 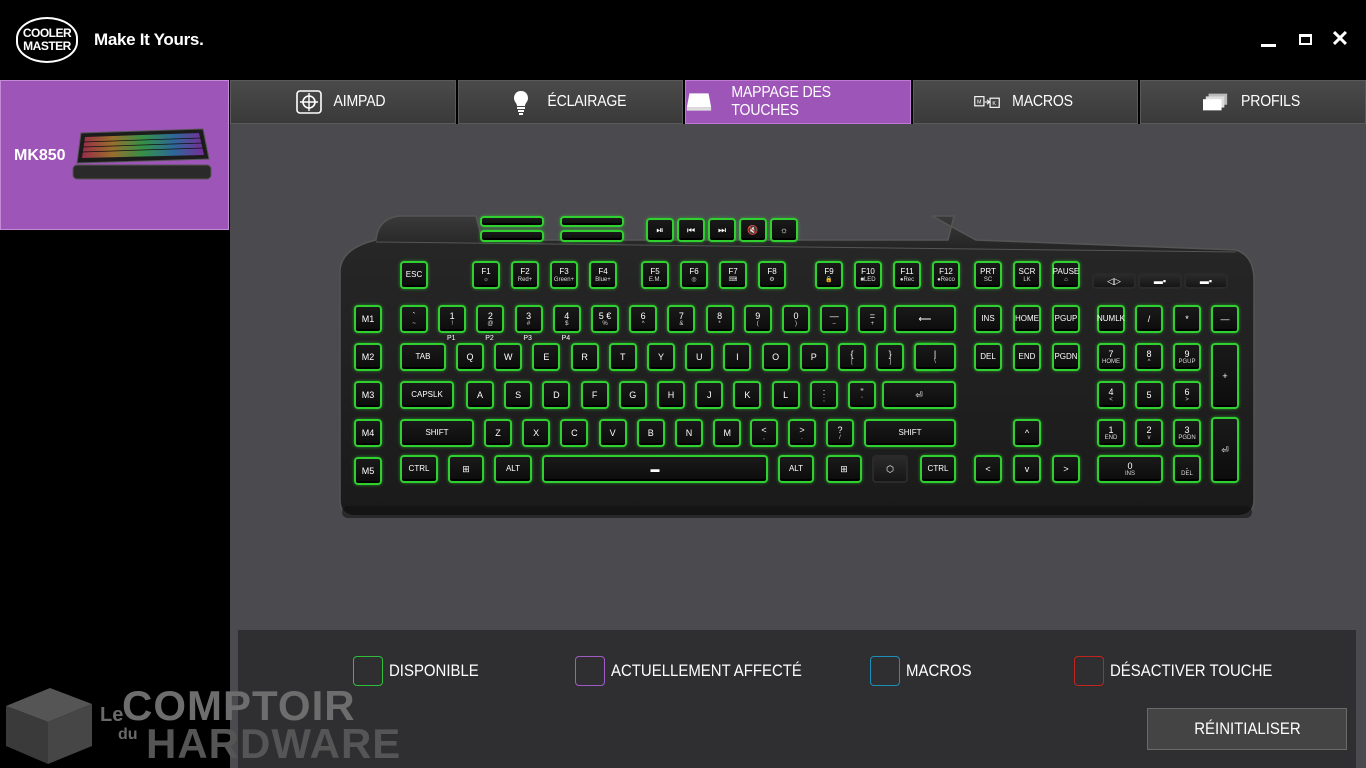 What do you see at coordinates (423, 357) in the screenshot?
I see `key-tab: TAB` at bounding box center [423, 357].